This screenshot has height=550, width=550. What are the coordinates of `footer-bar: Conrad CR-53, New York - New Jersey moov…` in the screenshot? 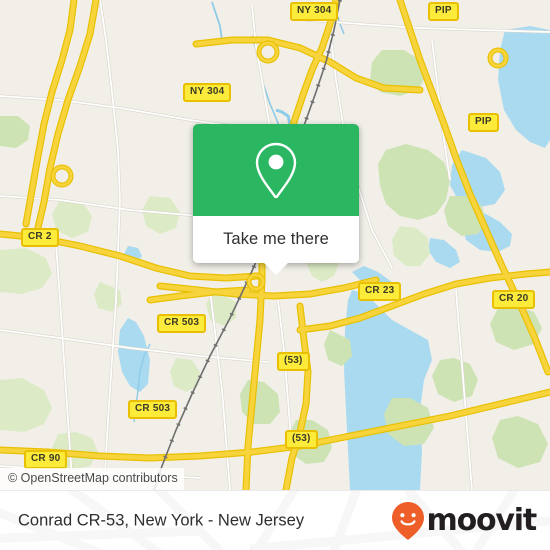 It's located at (275, 520).